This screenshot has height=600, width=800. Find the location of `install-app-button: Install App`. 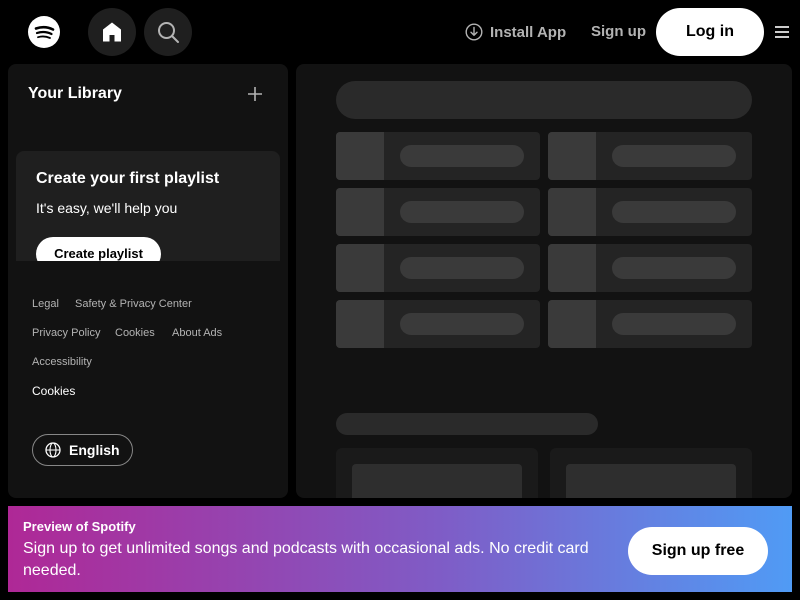

install-app-button: Install App is located at coordinates (515, 32).